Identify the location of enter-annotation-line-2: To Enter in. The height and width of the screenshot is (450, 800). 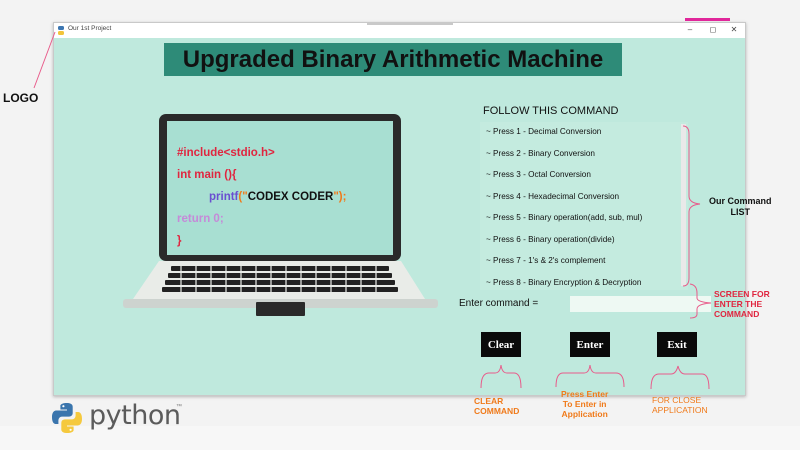
(584, 404).